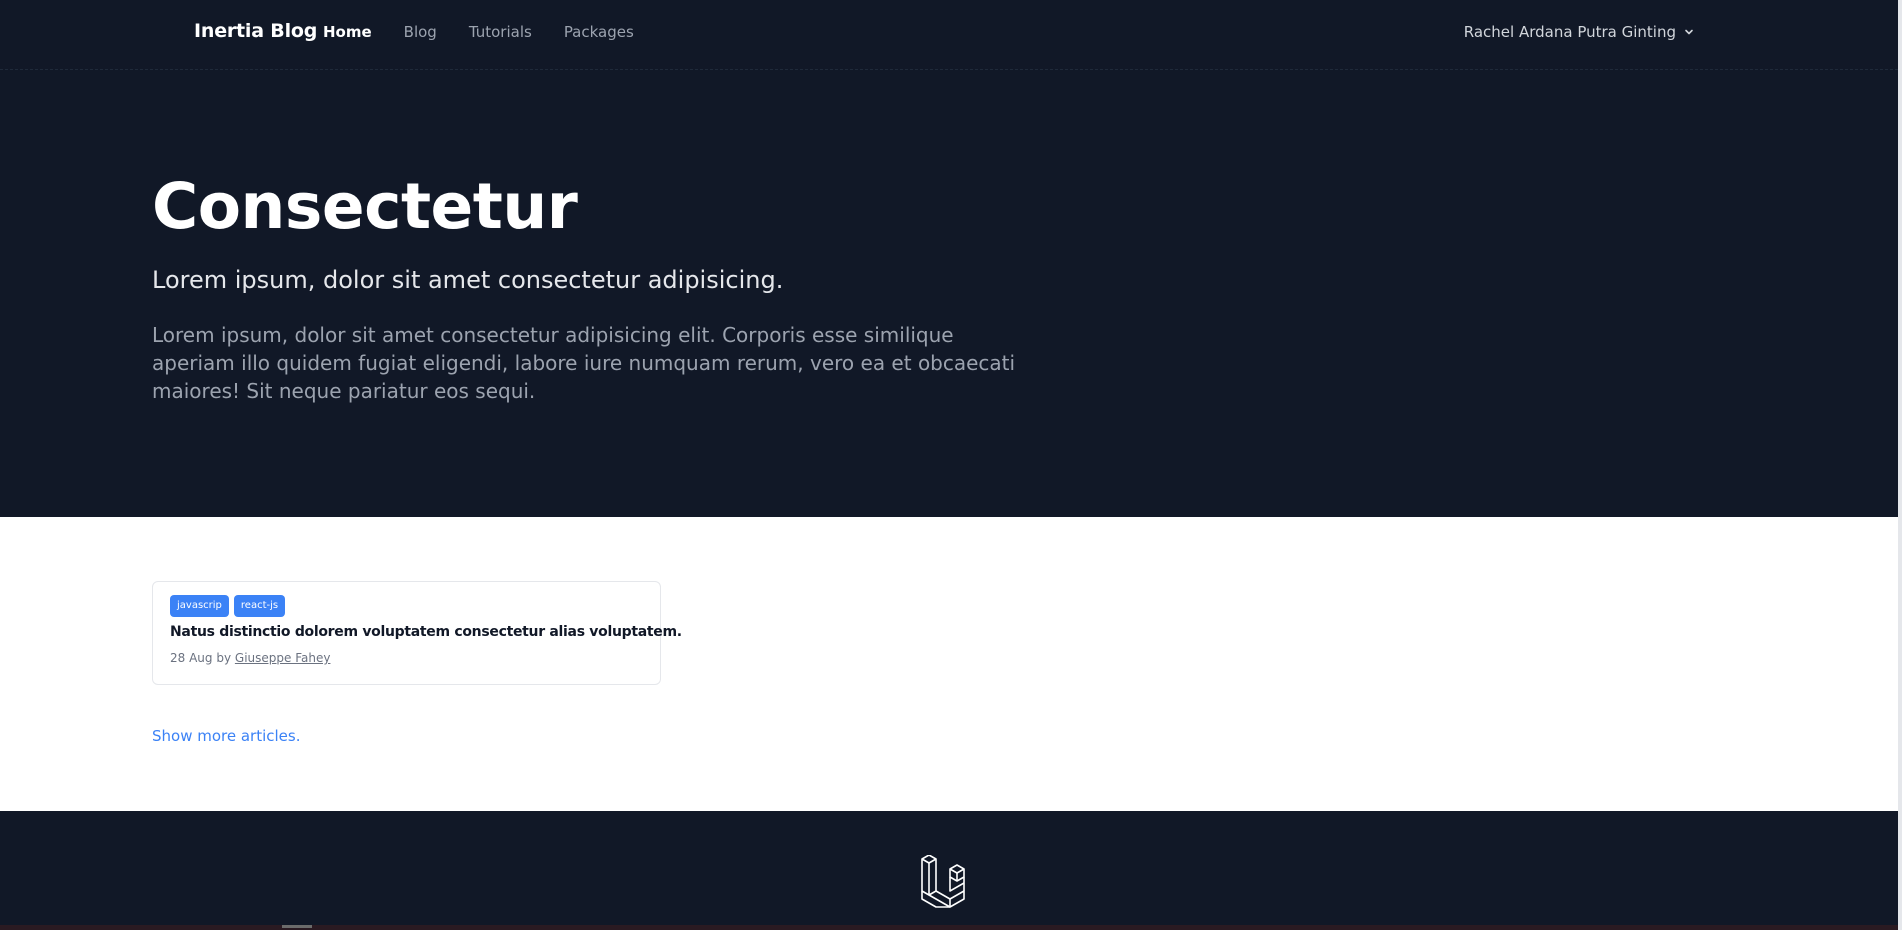  Describe the element at coordinates (224, 658) in the screenshot. I see `article-by-label: by` at that location.